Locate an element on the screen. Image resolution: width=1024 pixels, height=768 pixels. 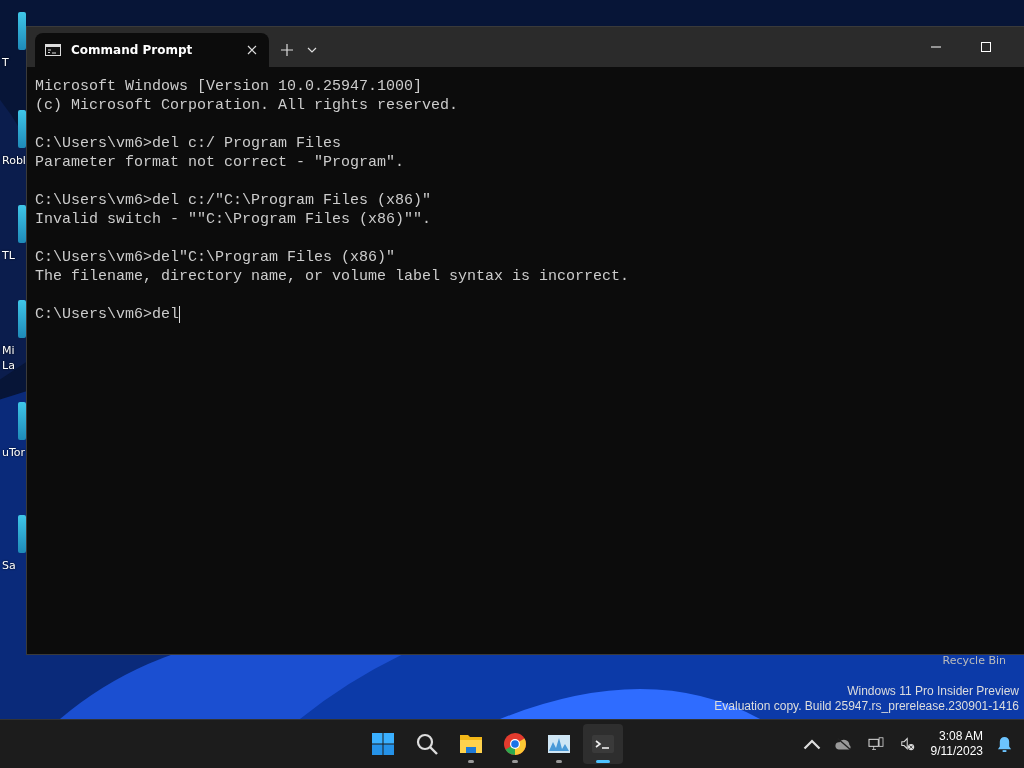
volume-muted-icon is located at coordinates (907, 744).